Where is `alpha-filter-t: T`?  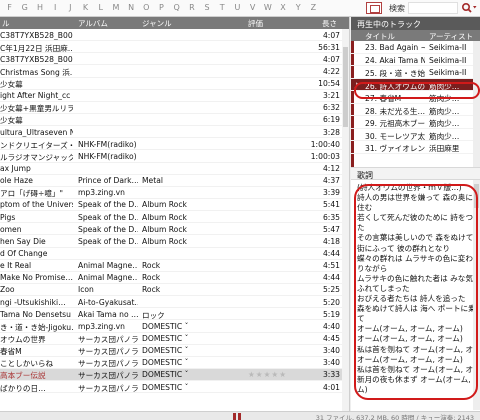
alpha-filter-t: T is located at coordinates (222, 7).